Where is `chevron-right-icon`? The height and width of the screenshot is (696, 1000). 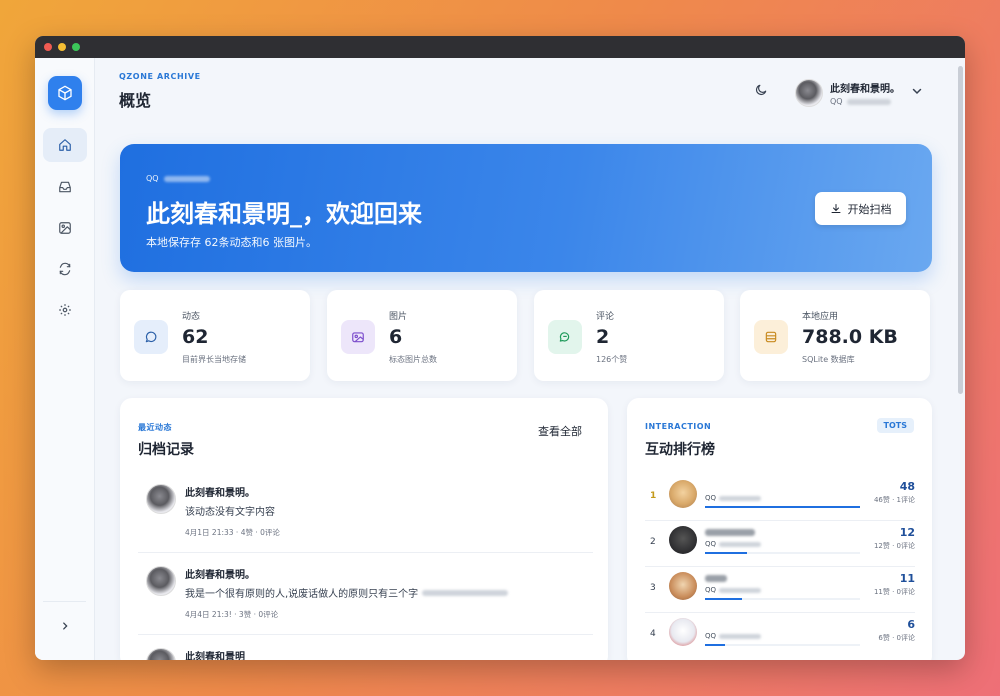
chevron-right-icon is located at coordinates (65, 626).